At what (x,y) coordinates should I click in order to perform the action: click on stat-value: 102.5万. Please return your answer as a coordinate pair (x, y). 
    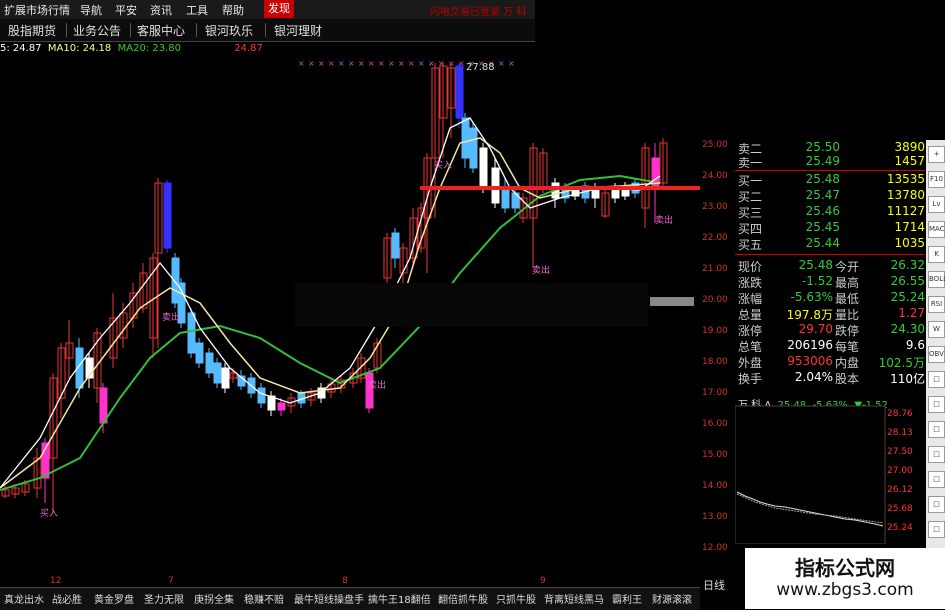
    Looking at the image, I should click on (901, 363).